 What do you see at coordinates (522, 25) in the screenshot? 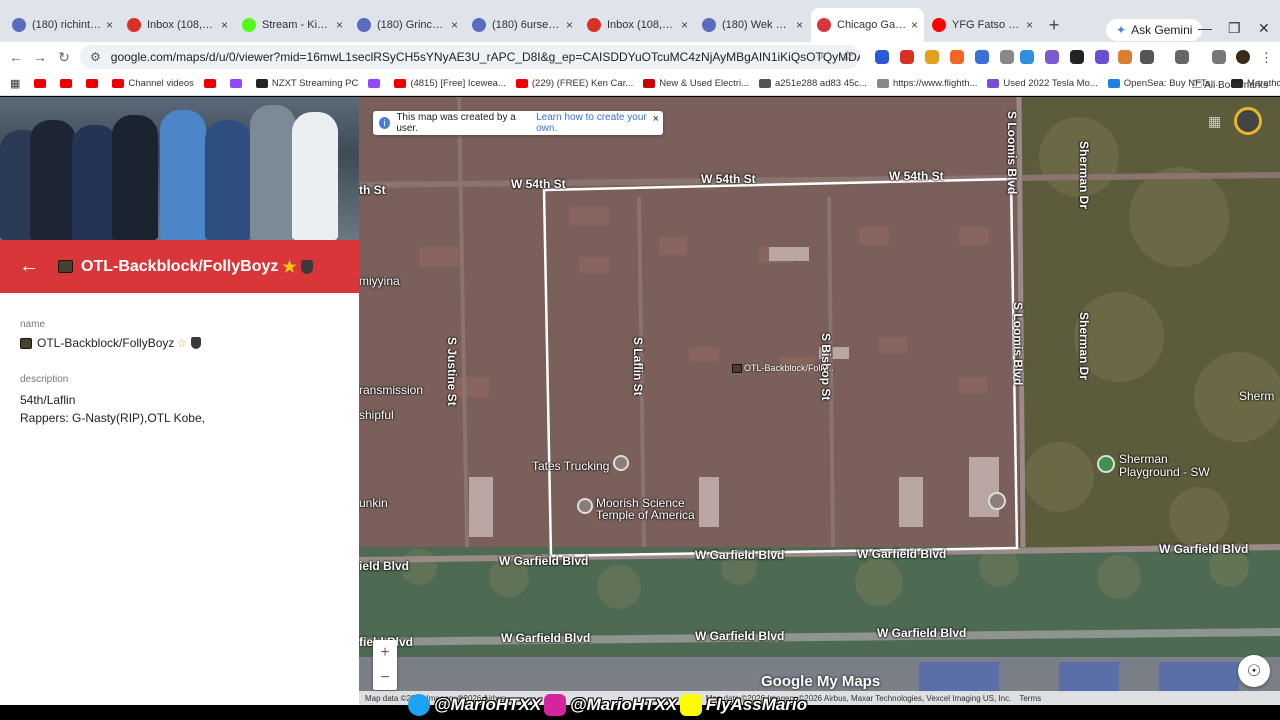
I see `browser-tab: (180) 6urse Faction×` at bounding box center [522, 25].